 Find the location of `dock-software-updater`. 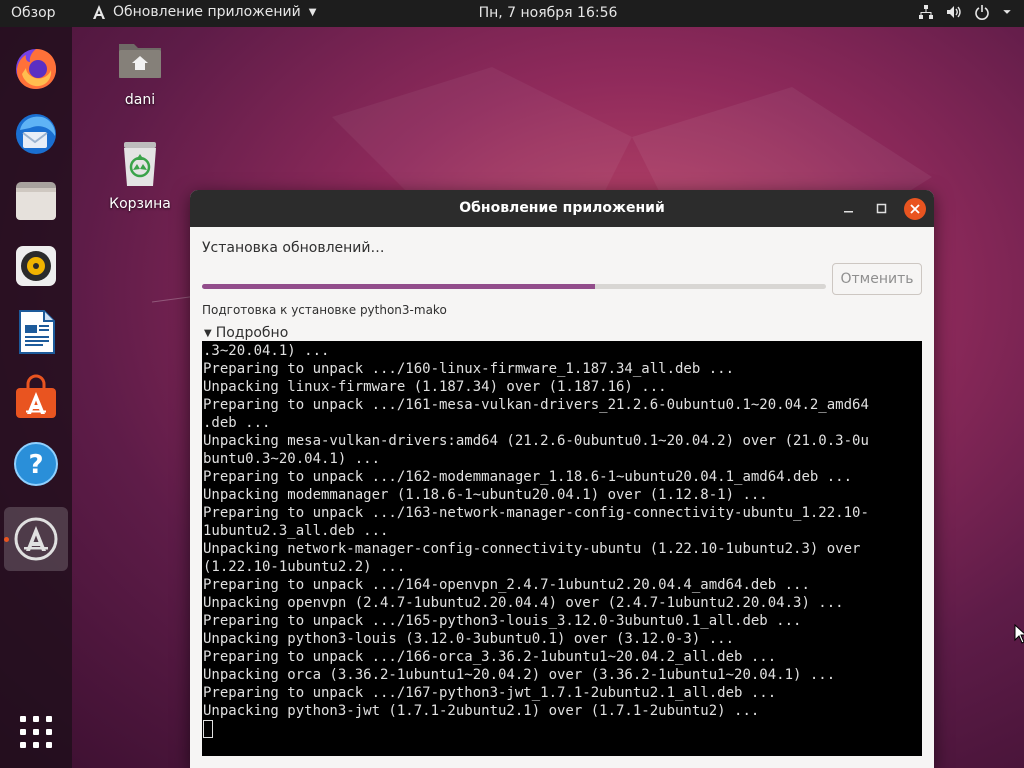

dock-software-updater is located at coordinates (36, 539).